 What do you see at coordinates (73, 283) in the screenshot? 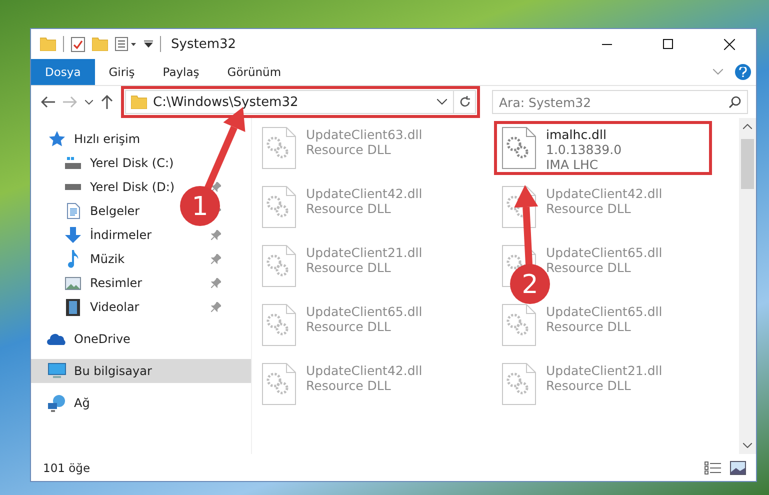
I see `picture-icon` at bounding box center [73, 283].